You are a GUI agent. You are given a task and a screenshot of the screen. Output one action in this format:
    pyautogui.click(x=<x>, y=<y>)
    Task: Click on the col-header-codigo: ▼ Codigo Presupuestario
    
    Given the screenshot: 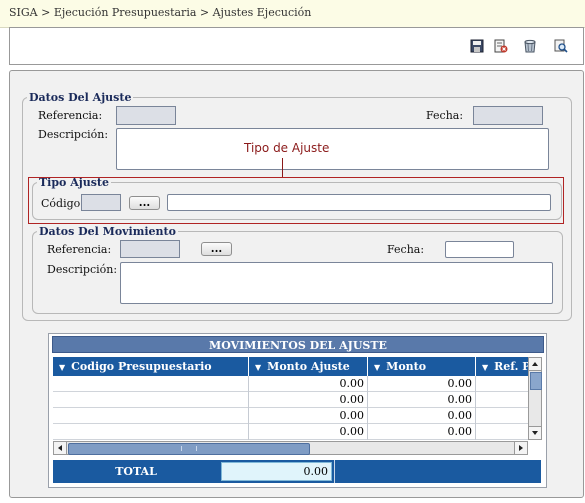 What is the action you would take?
    pyautogui.click(x=151, y=366)
    